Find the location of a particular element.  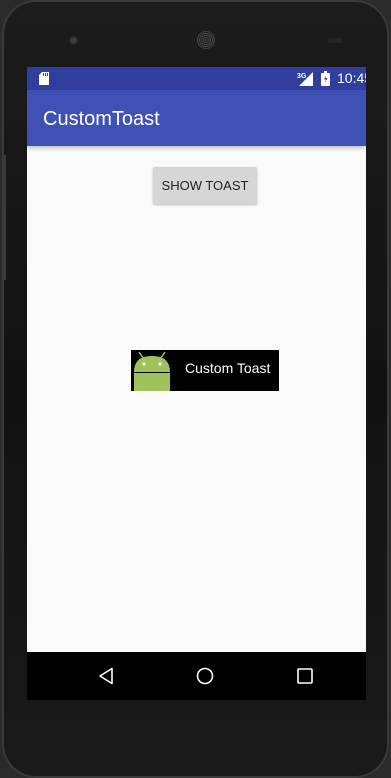

signal-icon: 3G is located at coordinates (305, 79).